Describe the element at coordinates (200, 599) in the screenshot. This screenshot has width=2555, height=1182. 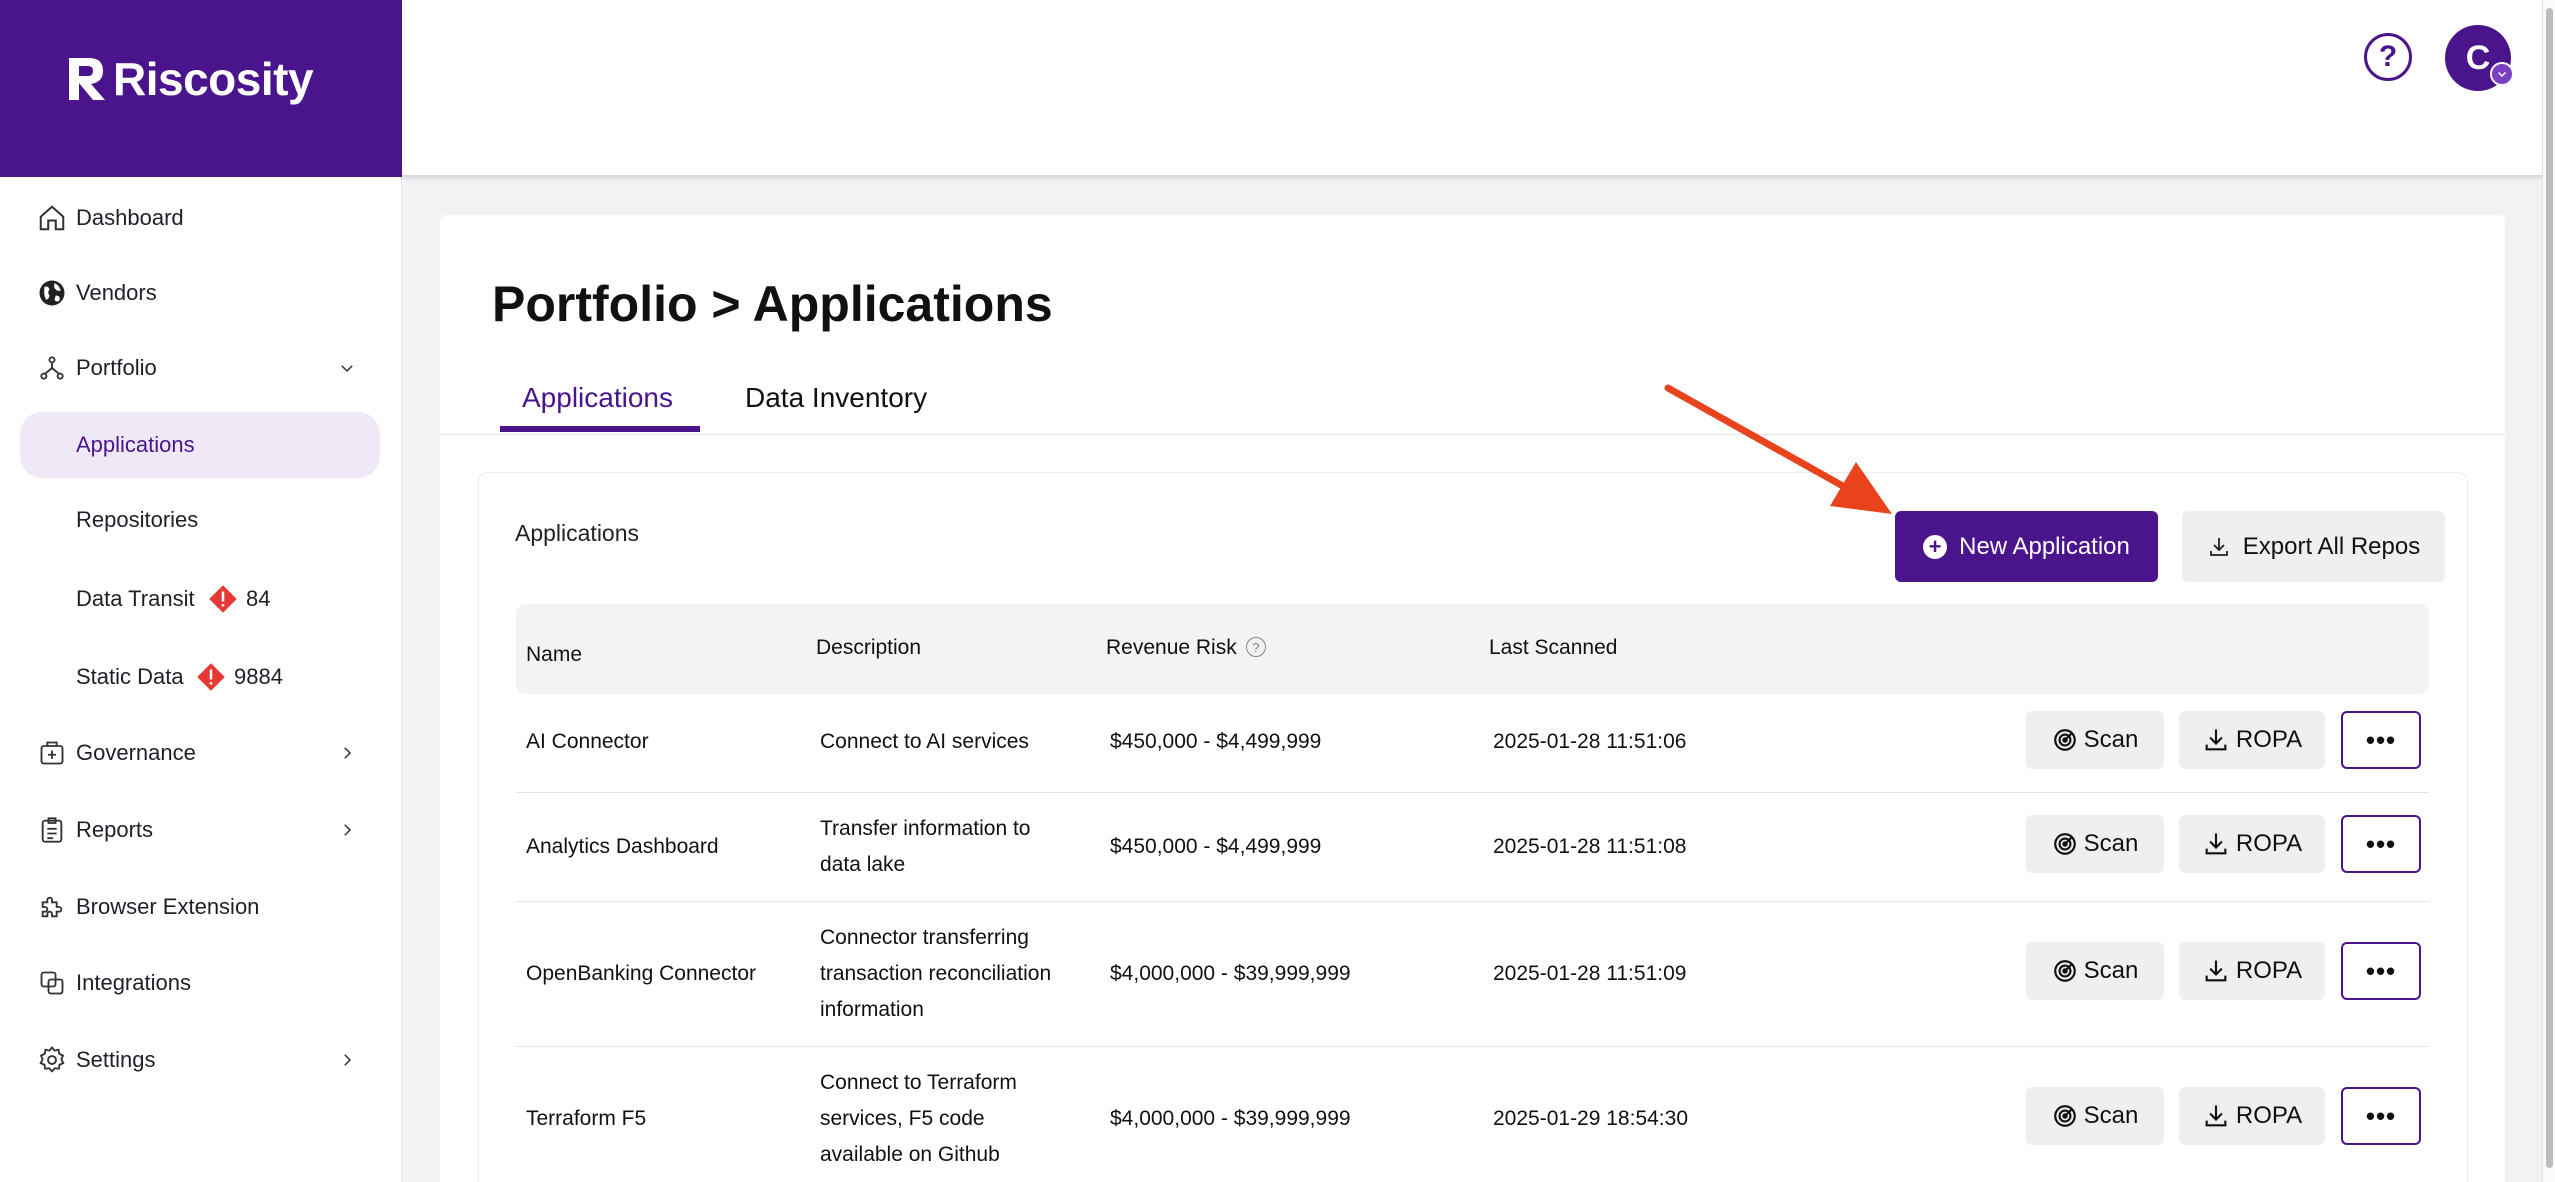
I see `sidebar-item-data-transit: Data Transit 84` at that location.